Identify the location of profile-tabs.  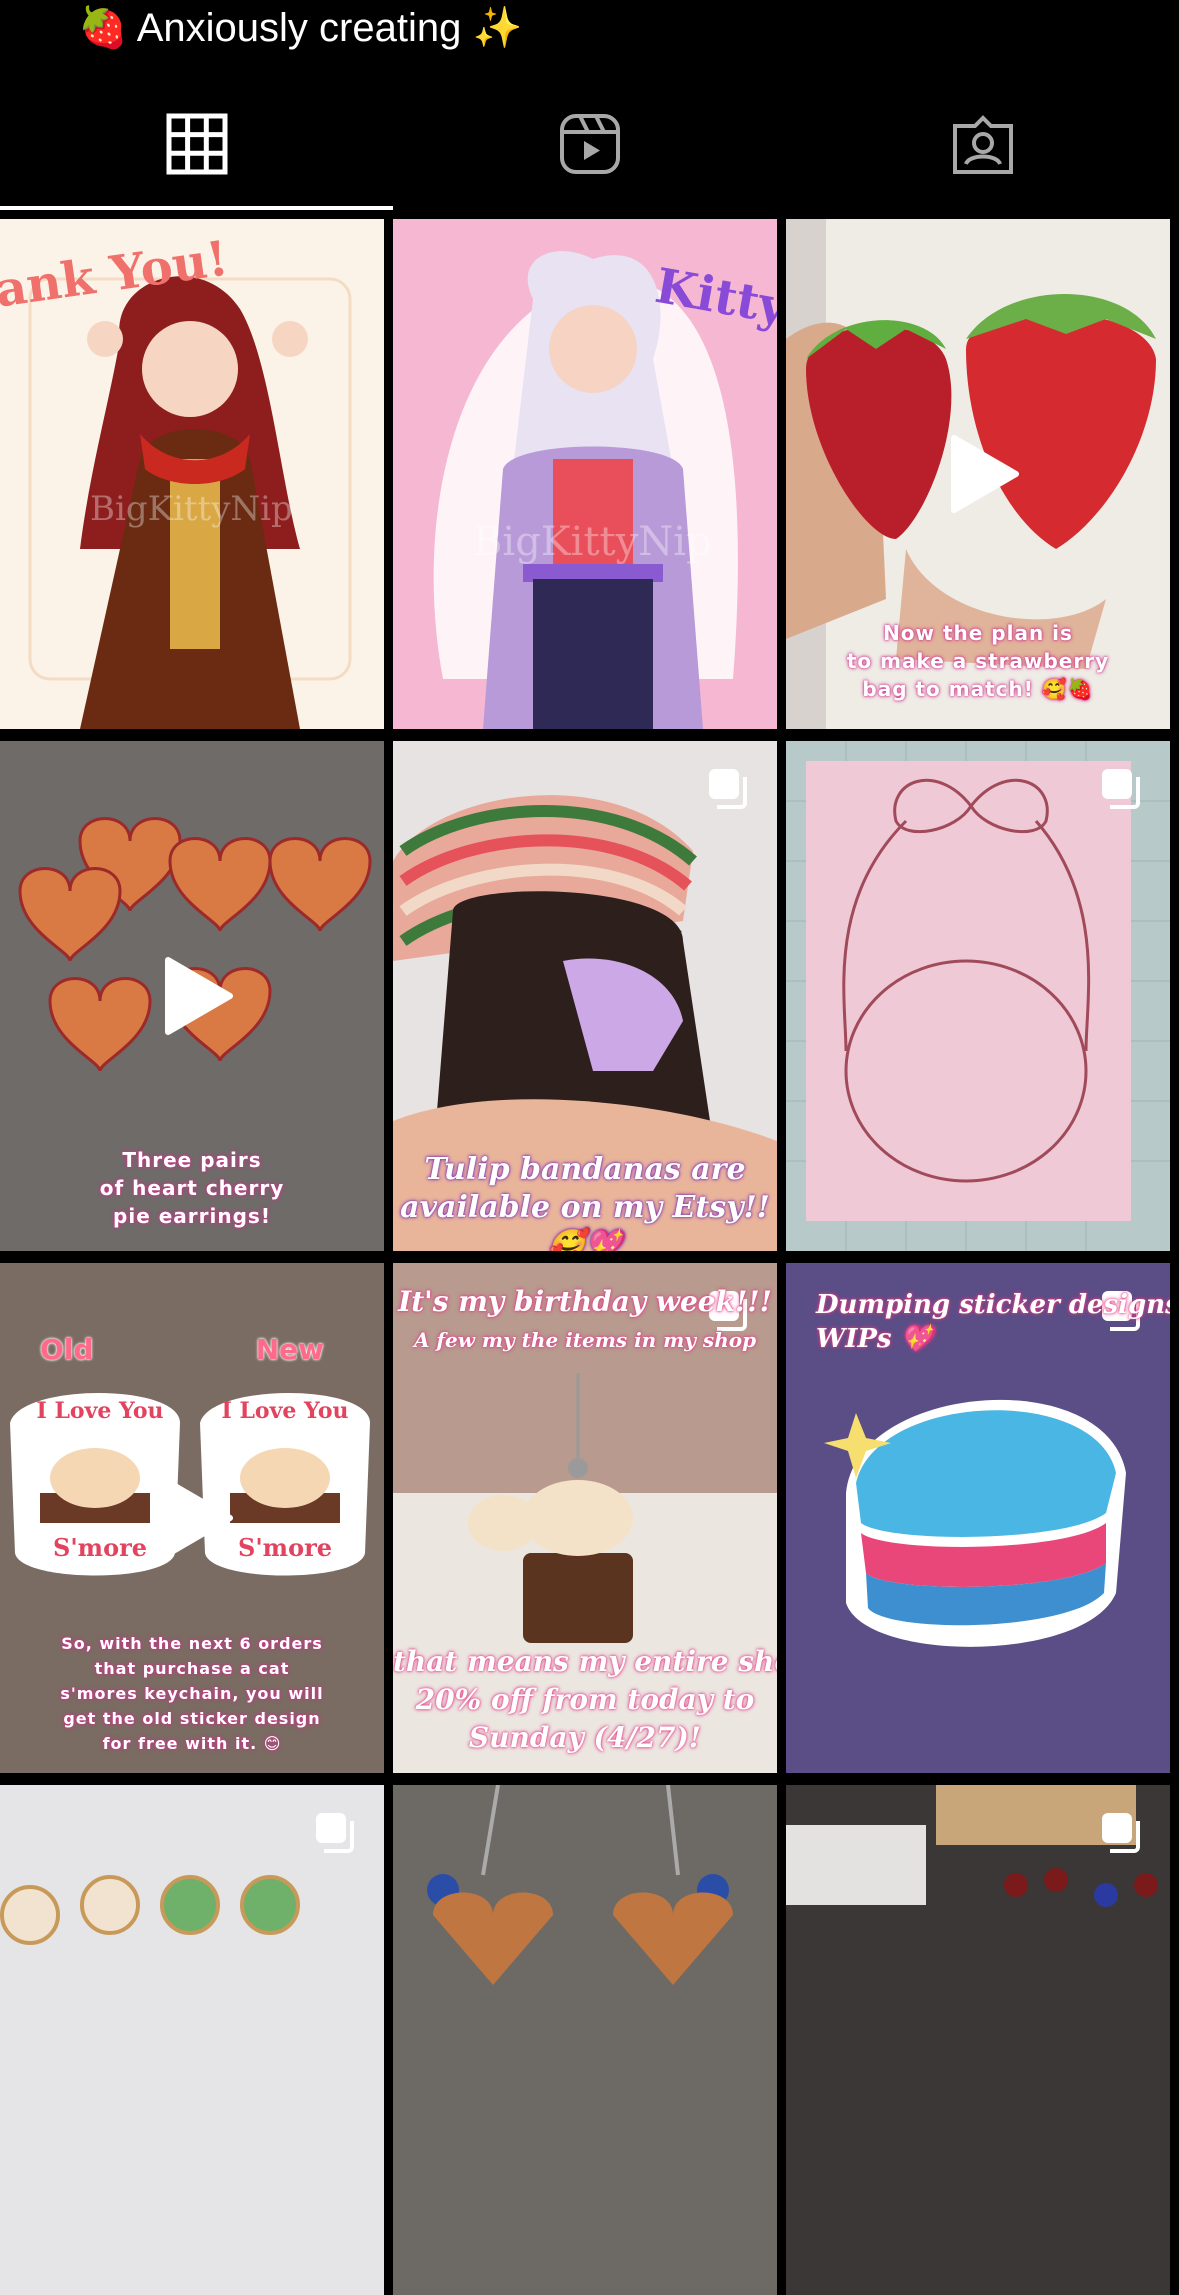
(589, 144).